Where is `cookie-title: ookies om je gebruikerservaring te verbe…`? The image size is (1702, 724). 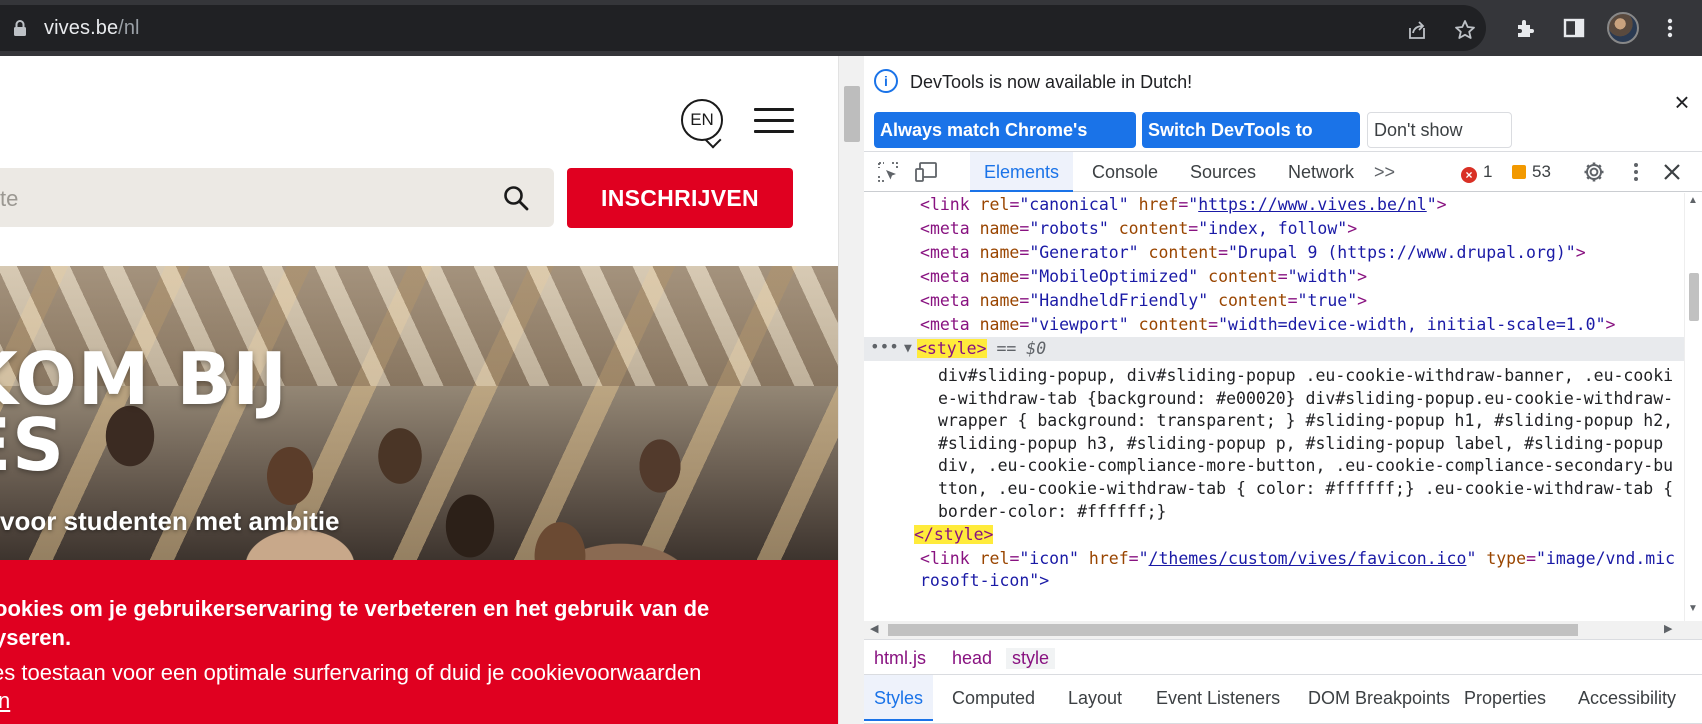 cookie-title: ookies om je gebruikerservaring te verbe… is located at coordinates (355, 623).